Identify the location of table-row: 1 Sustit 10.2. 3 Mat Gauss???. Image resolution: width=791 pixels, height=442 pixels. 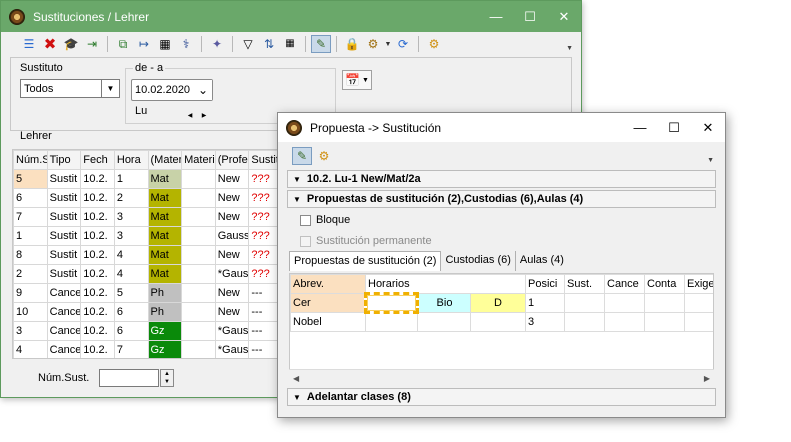
(145, 236).